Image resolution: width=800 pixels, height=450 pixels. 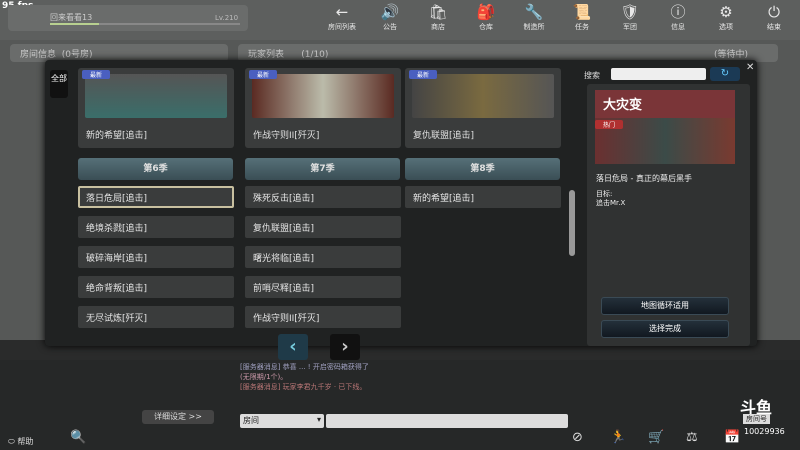 I want to click on room-tag: 房间号, so click(x=756, y=419).